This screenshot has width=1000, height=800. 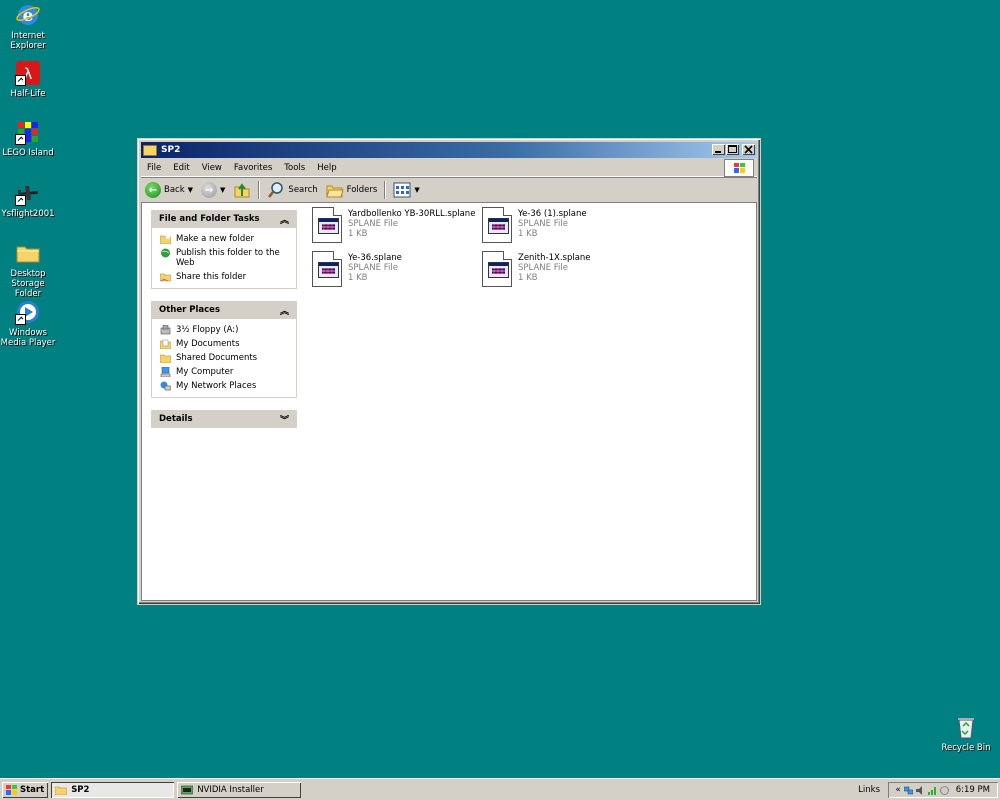 I want to click on desktop-icon-half-life: λ Half-Life, so click(x=29, y=79).